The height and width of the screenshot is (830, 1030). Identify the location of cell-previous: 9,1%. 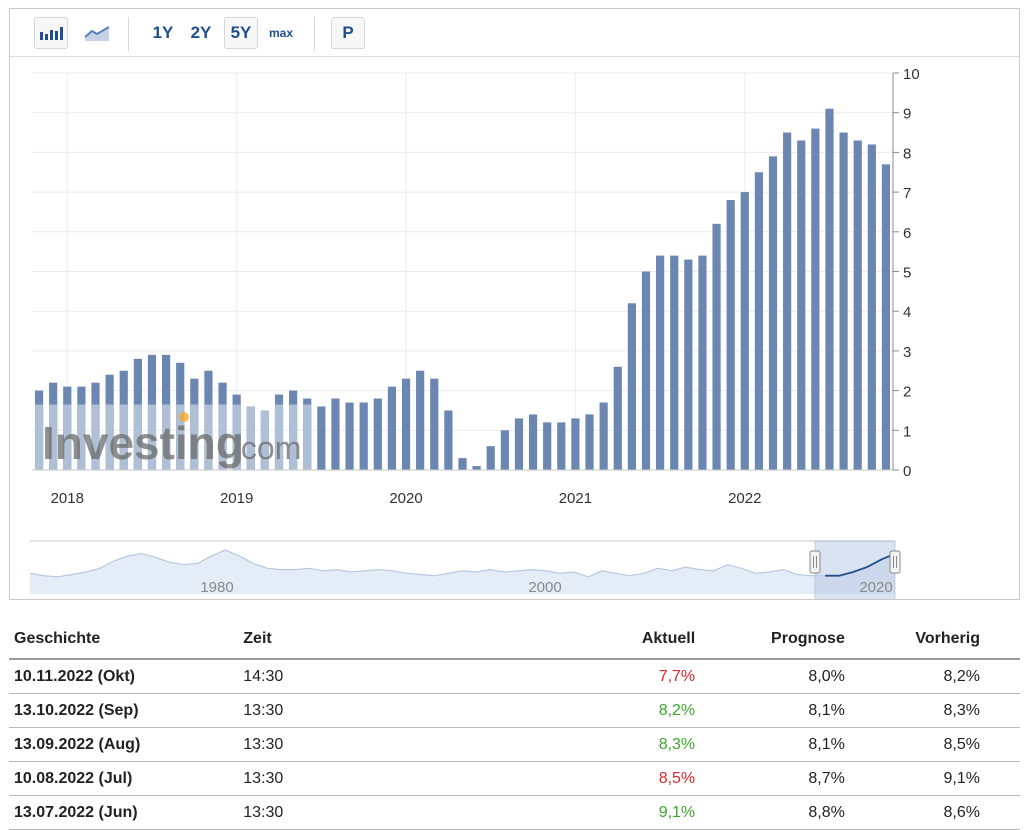
(934, 778).